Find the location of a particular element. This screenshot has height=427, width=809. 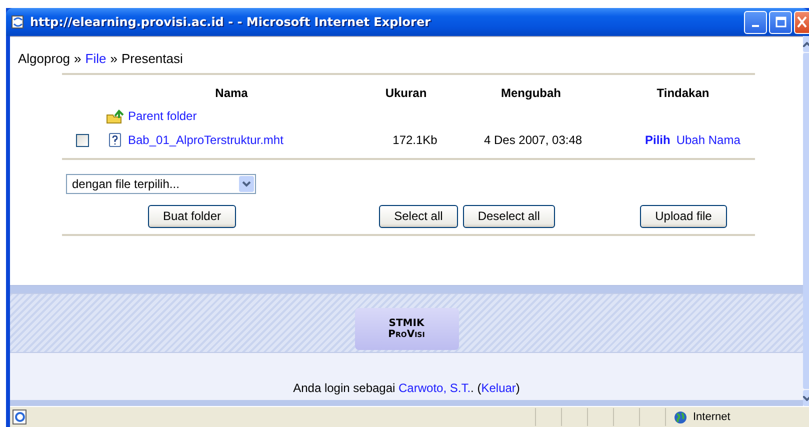

close-icon is located at coordinates (802, 22).